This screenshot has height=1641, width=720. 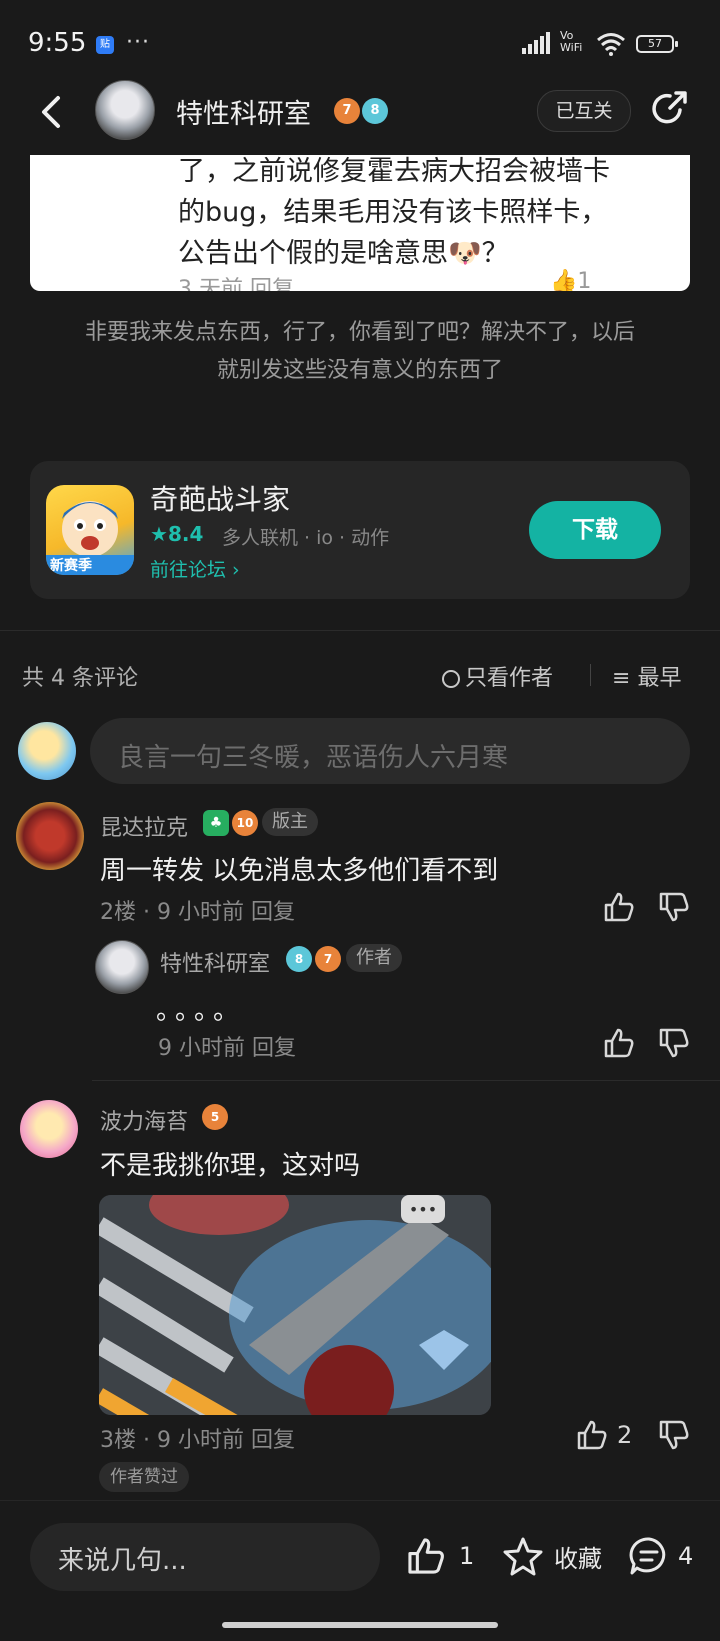 I want to click on quoted-footer: 3 天前 回复, so click(x=236, y=284).